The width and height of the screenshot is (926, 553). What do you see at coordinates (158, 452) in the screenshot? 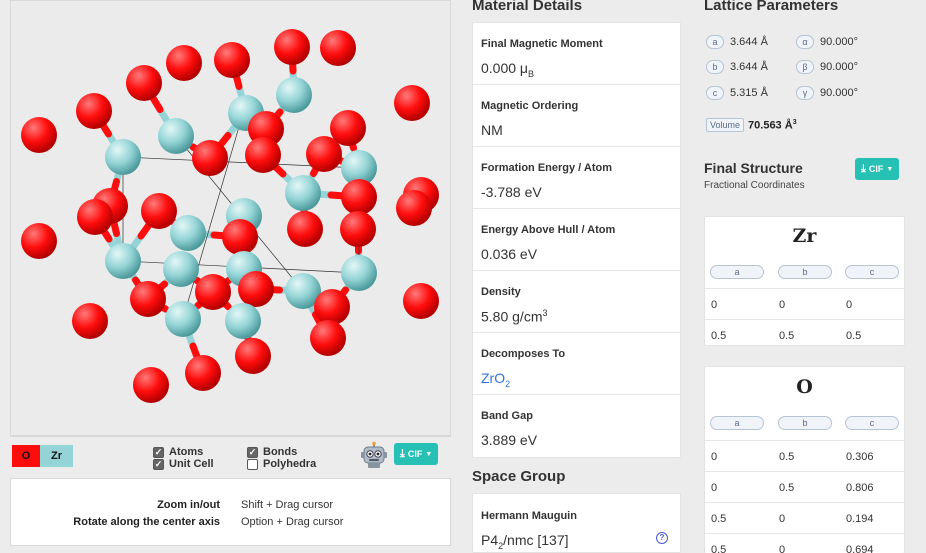
I see `atoms-check-box: ✓` at bounding box center [158, 452].